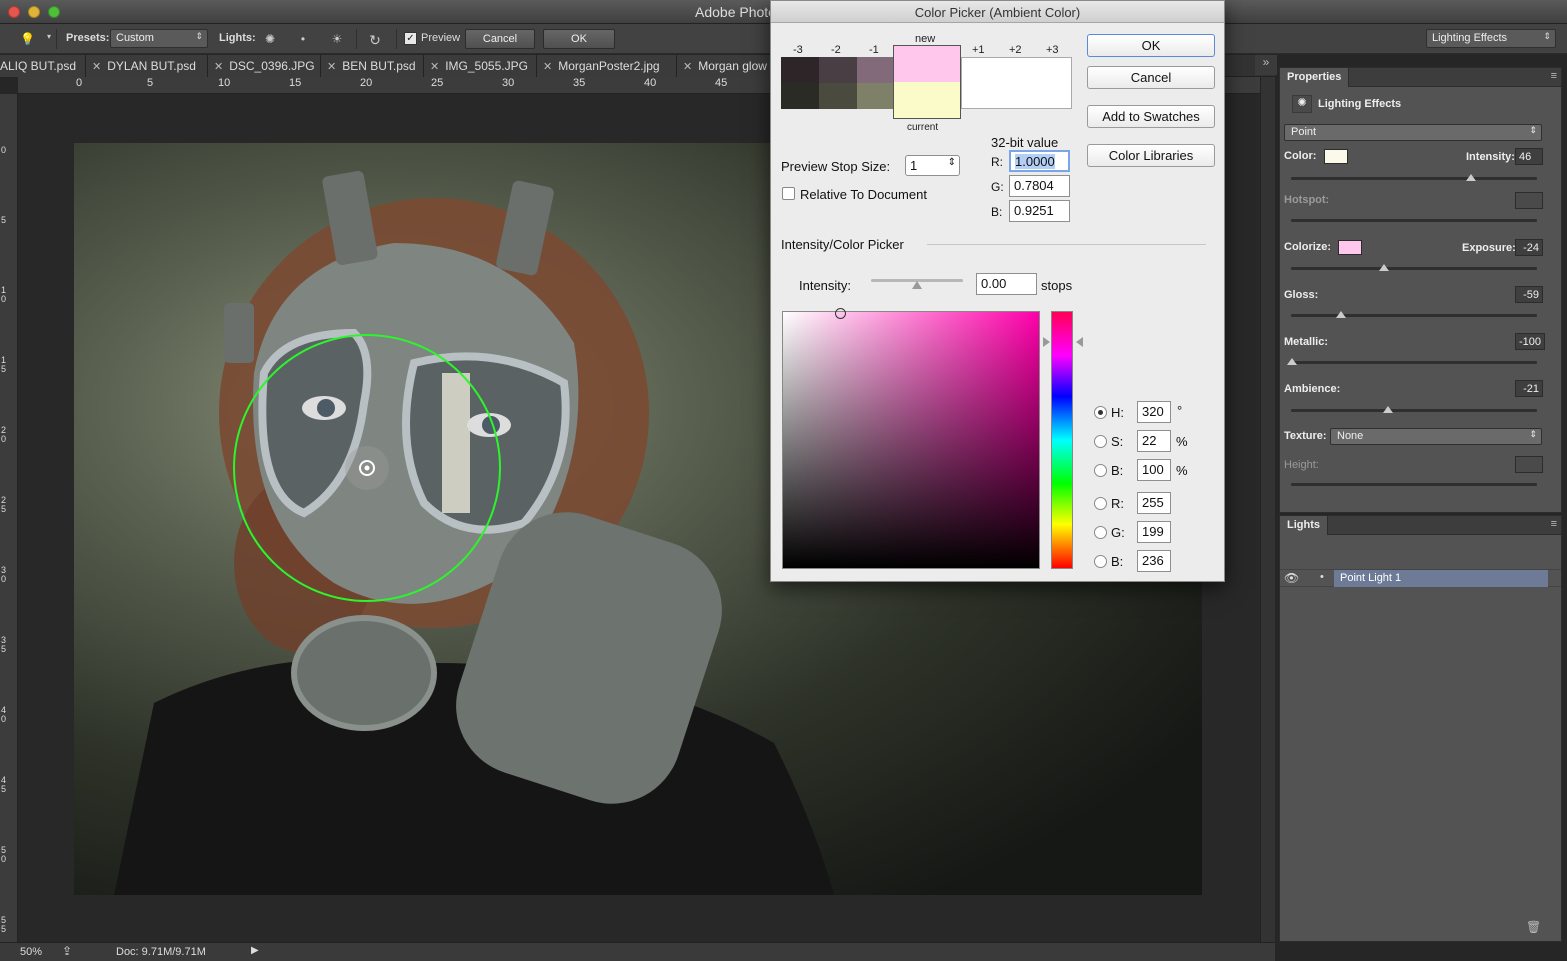 This screenshot has width=1567, height=961. What do you see at coordinates (1304, 525) in the screenshot?
I see `tab-lights: Lights` at bounding box center [1304, 525].